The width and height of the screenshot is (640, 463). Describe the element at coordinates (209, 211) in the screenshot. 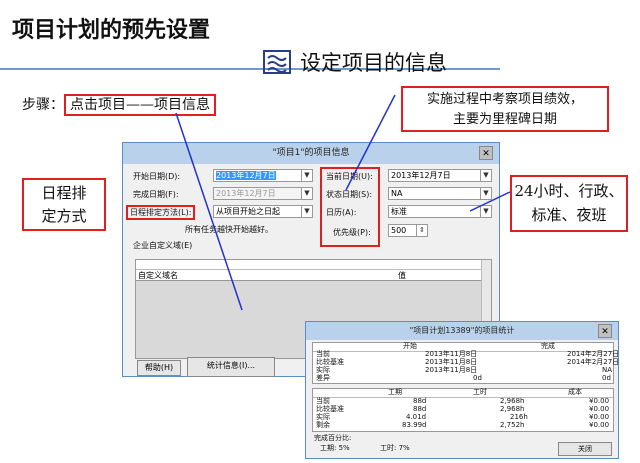

I see `pointer-line-step` at that location.